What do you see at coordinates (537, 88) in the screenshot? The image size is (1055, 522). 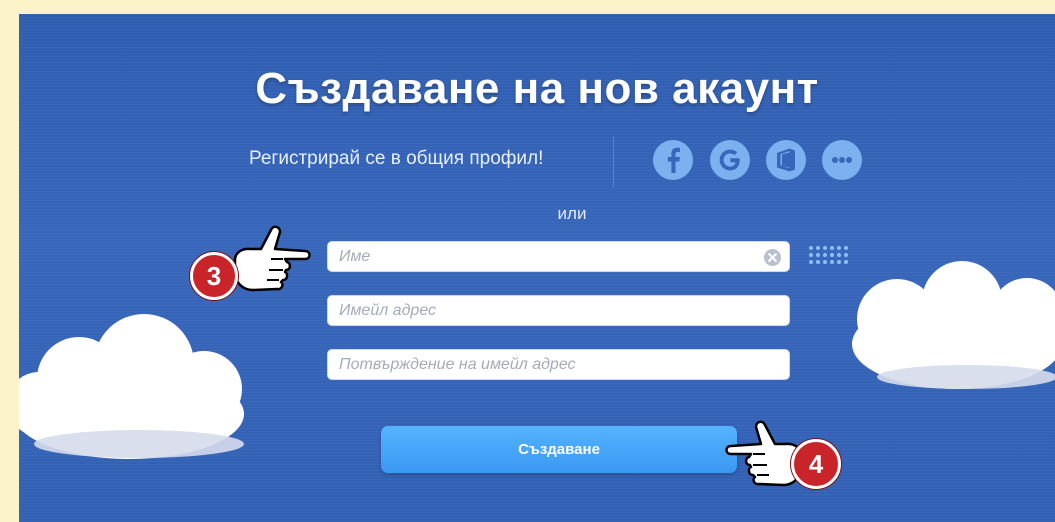 I see `page-title: Създаване на нов акаунт` at bounding box center [537, 88].